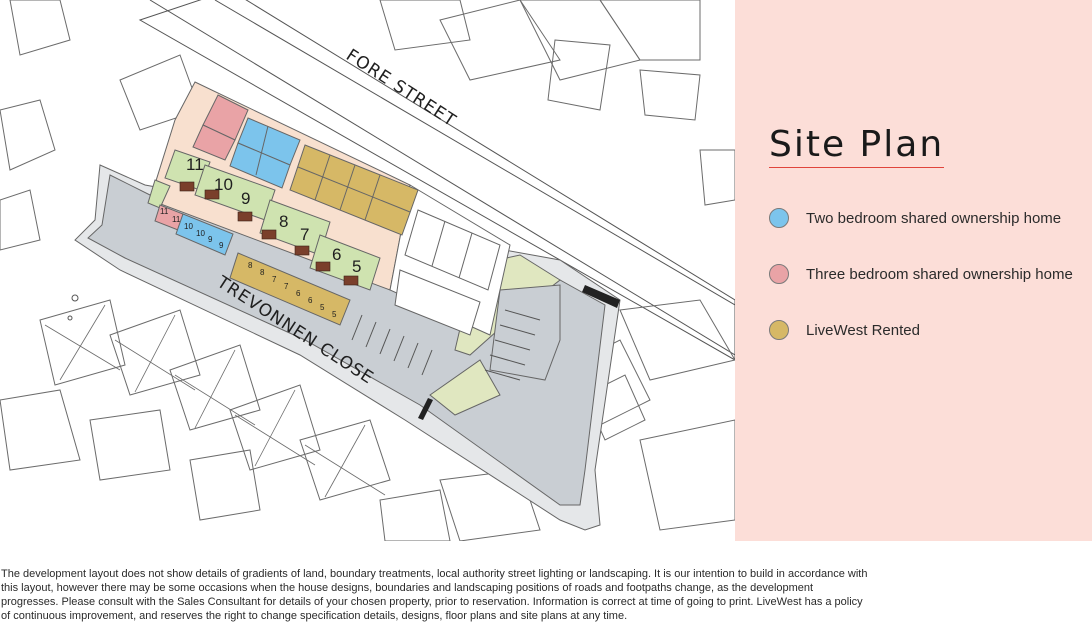 The image size is (1092, 641). What do you see at coordinates (245, 198) in the screenshot?
I see `plot-number-9: 9` at bounding box center [245, 198].